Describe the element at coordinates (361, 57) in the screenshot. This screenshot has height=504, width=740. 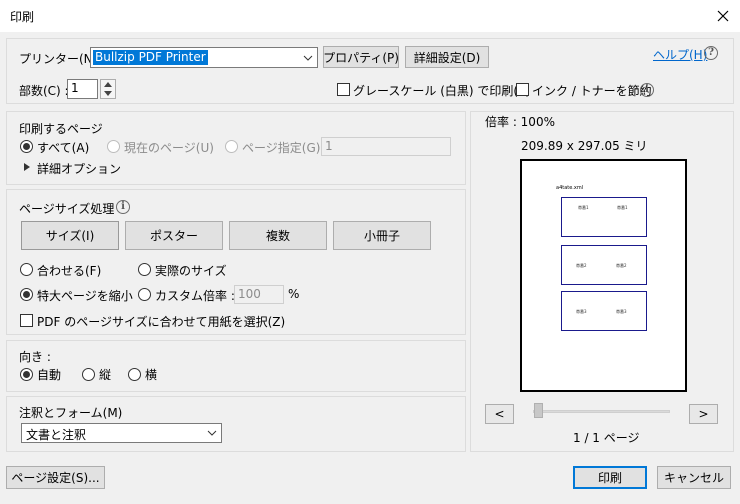
I see `properties-button: プロパティ(P)` at that location.